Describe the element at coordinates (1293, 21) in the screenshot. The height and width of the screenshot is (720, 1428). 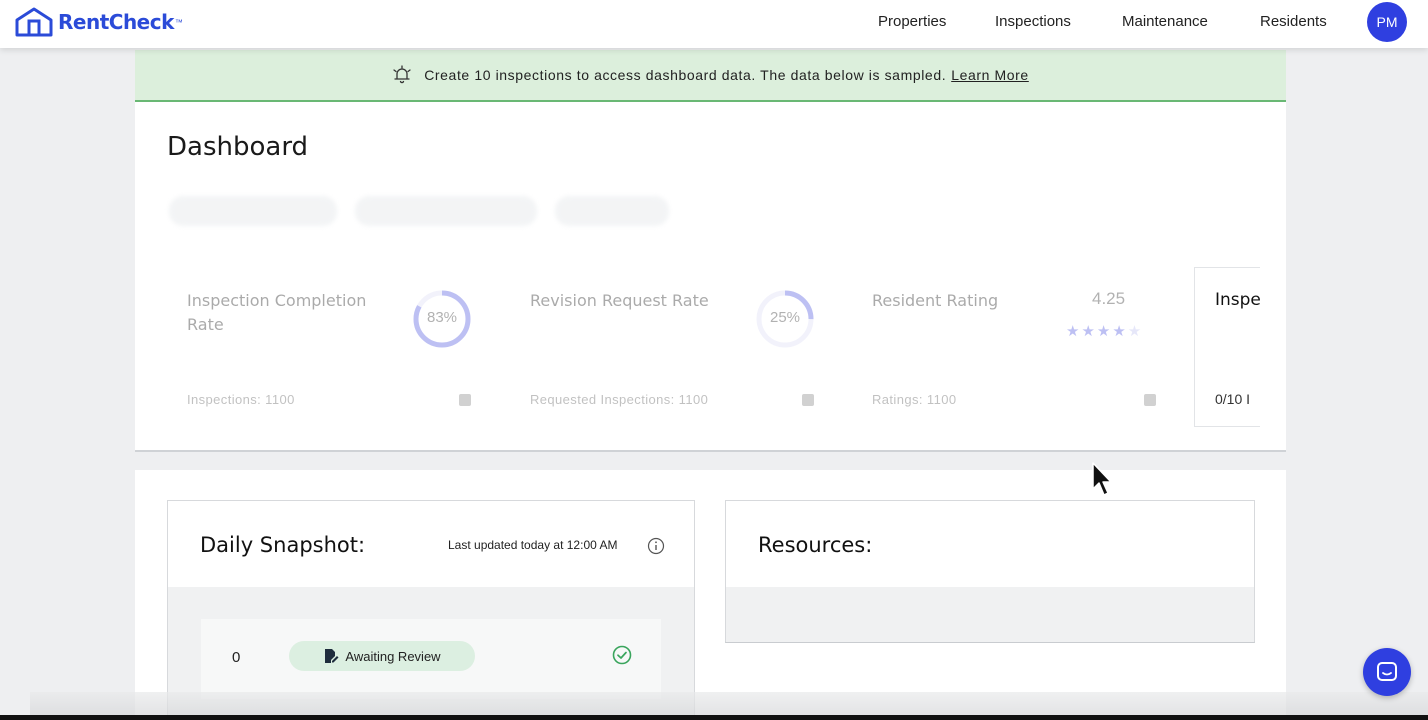
I see `nav-residents: Residents` at that location.